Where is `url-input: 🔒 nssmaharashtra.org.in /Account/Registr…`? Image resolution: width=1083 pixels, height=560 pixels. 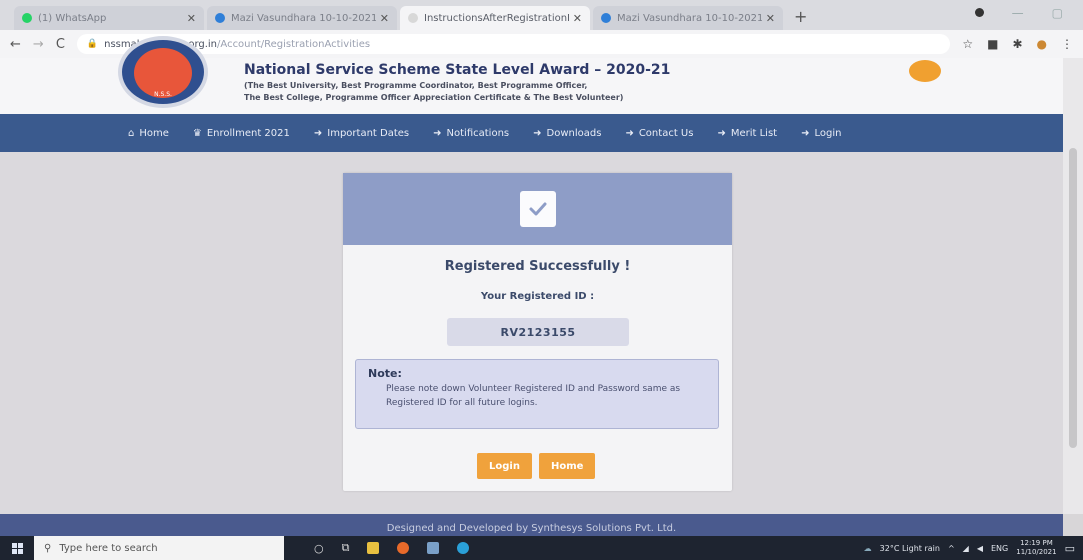
url-input: 🔒 nssmaharashtra.org.in /Account/Registr… is located at coordinates (513, 44).